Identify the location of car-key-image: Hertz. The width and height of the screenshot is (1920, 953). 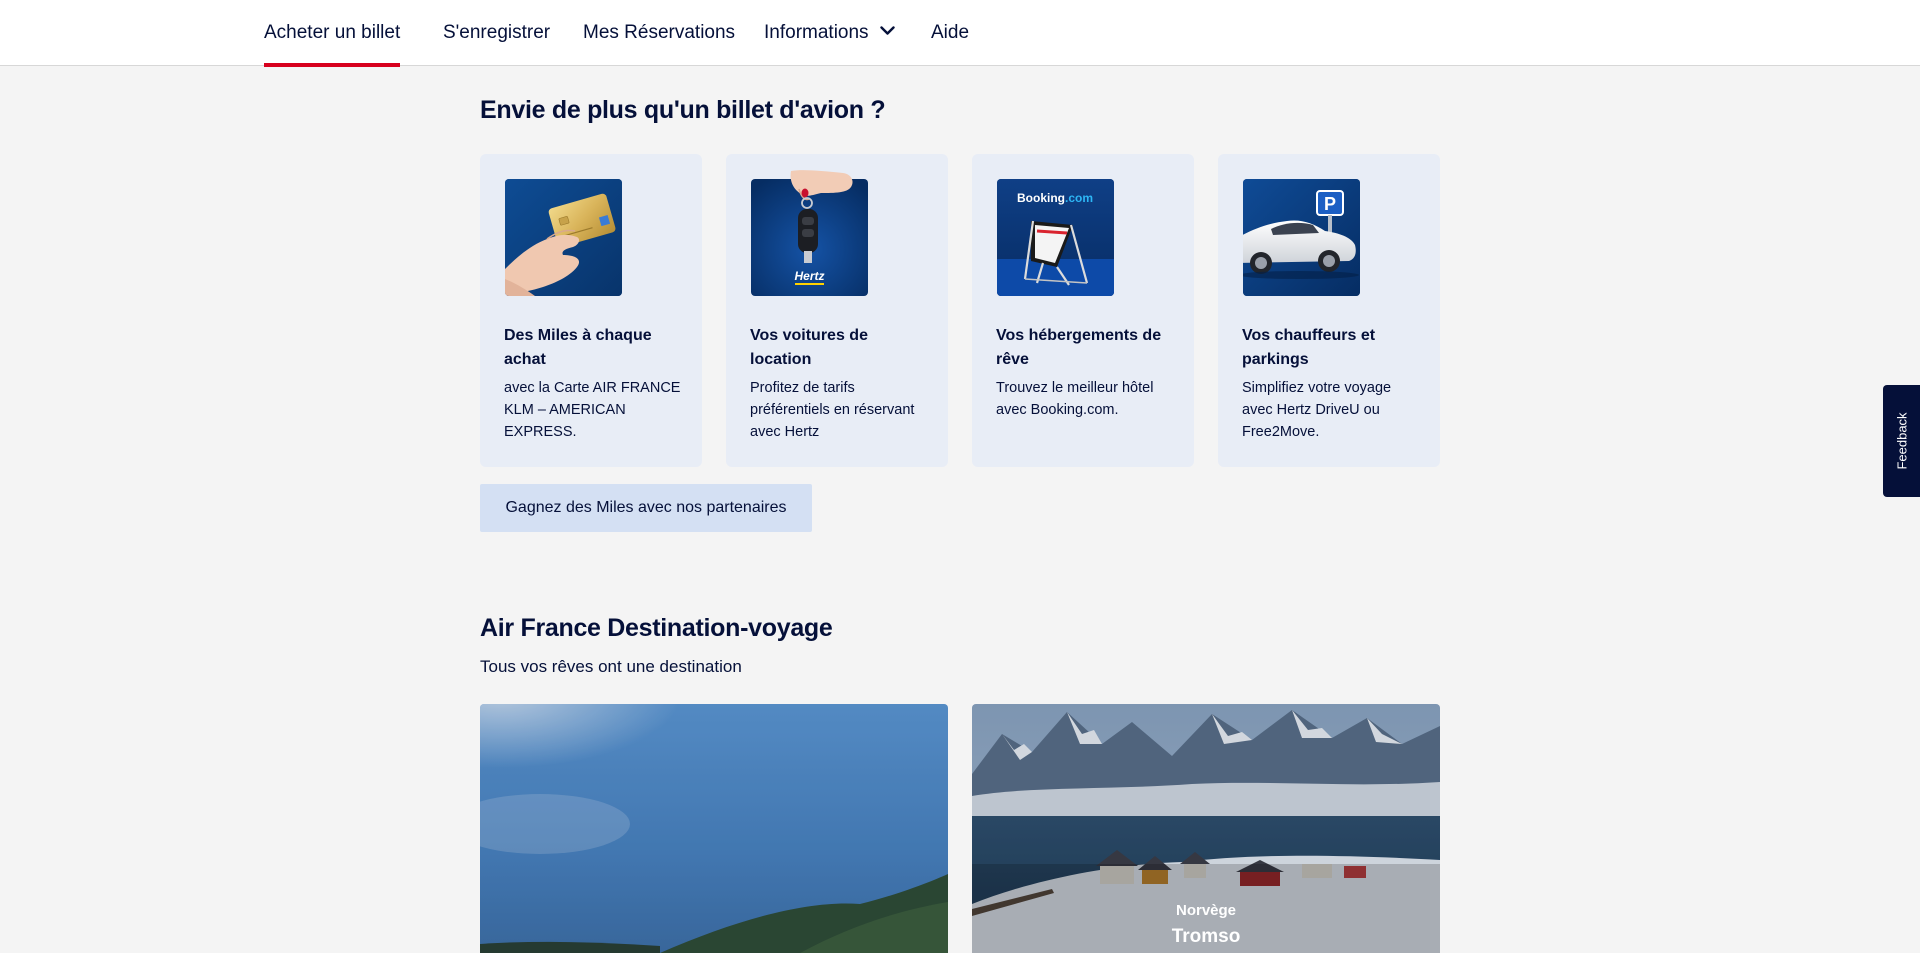
(809, 233).